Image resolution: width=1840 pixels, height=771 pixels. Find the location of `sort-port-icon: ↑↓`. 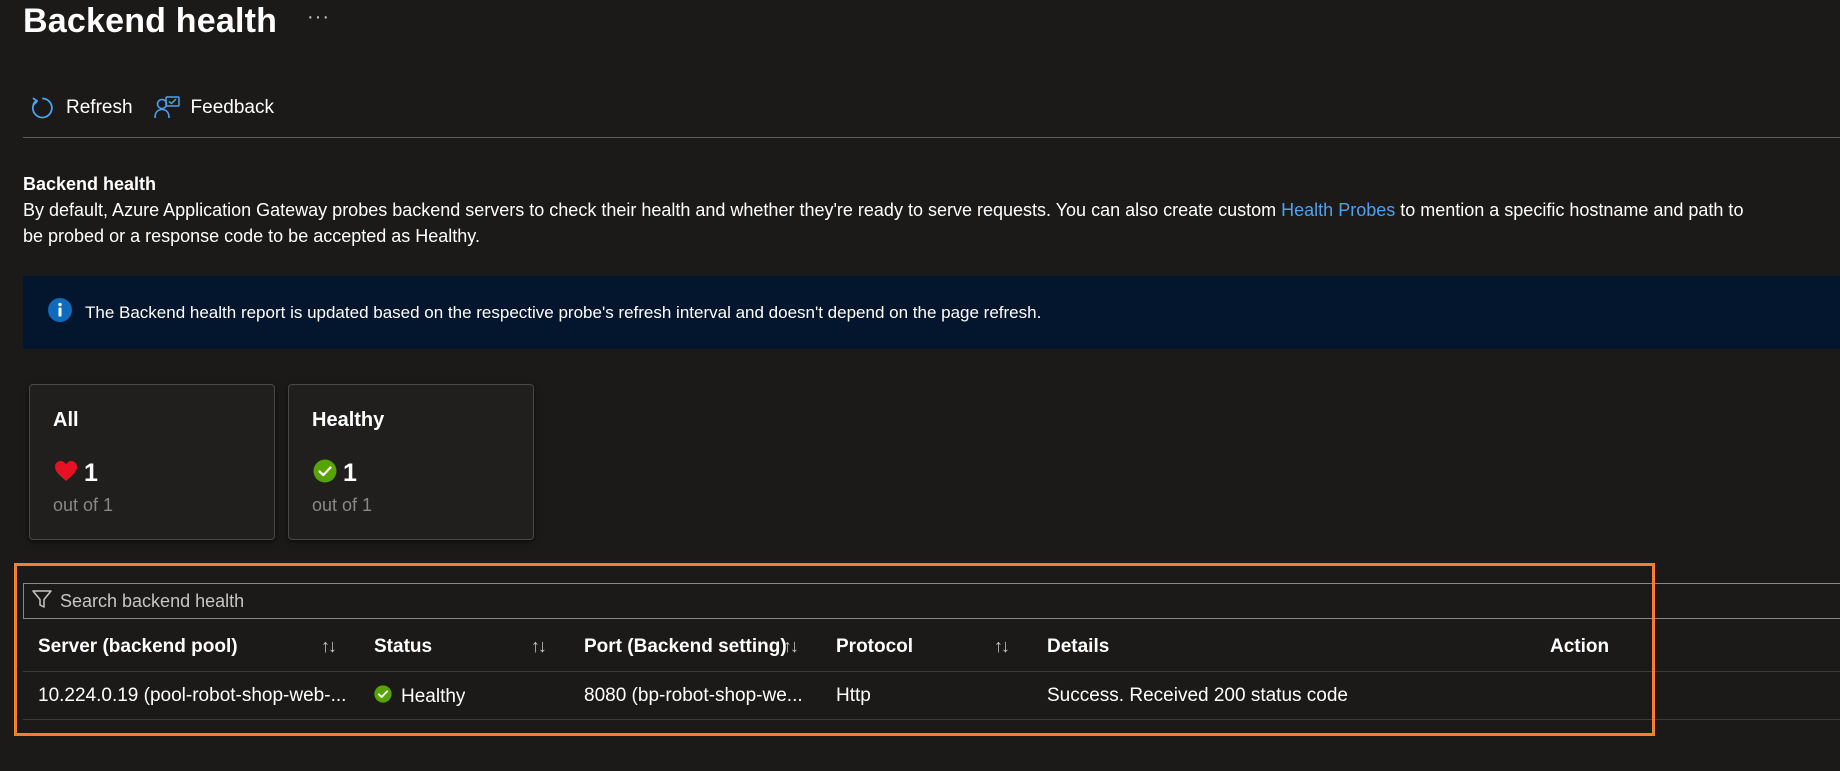

sort-port-icon: ↑↓ is located at coordinates (791, 646).